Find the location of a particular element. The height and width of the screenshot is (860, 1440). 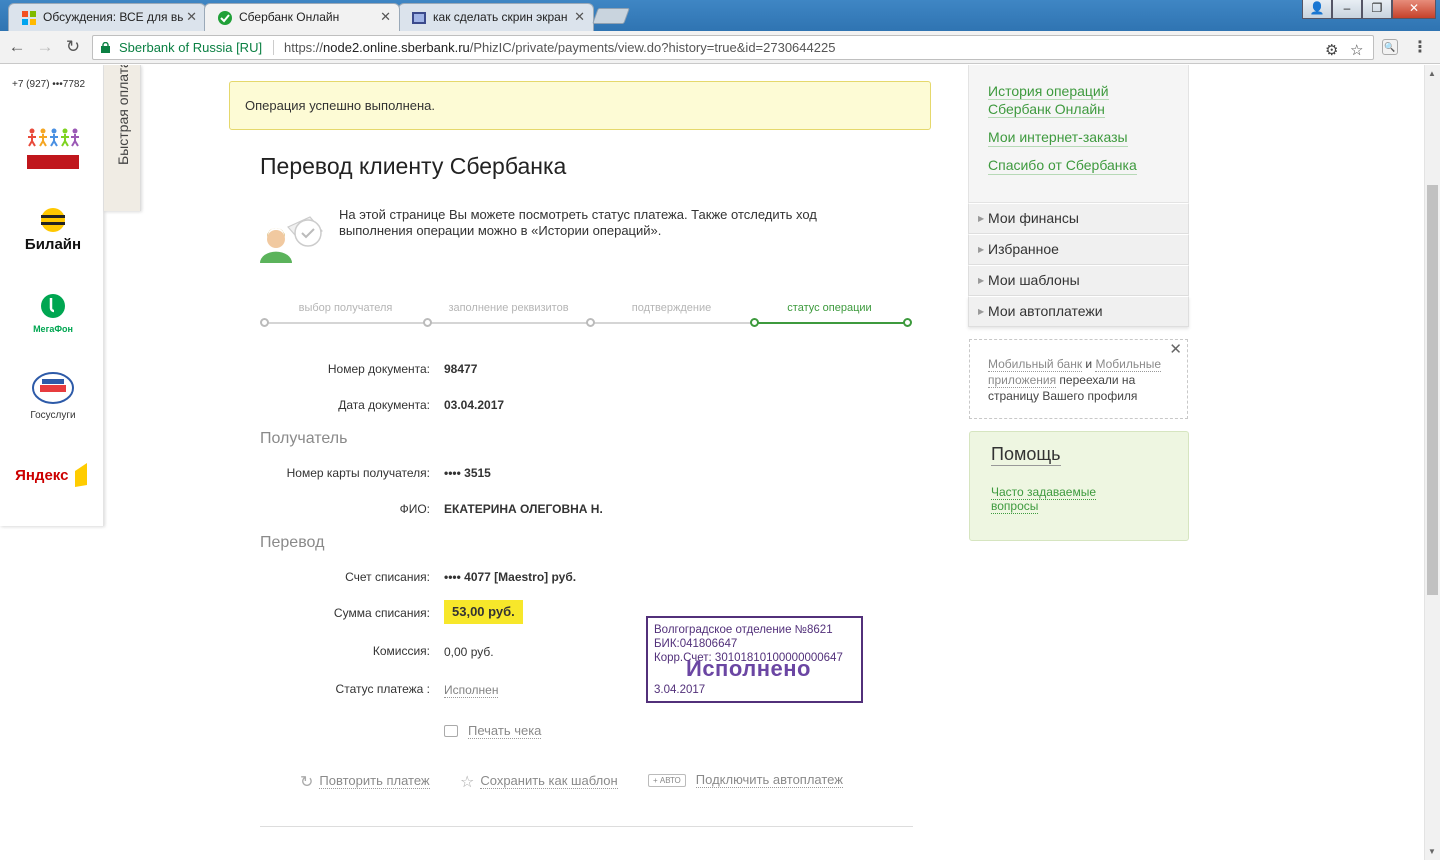

status-value-link: Исполнен is located at coordinates (471, 690).